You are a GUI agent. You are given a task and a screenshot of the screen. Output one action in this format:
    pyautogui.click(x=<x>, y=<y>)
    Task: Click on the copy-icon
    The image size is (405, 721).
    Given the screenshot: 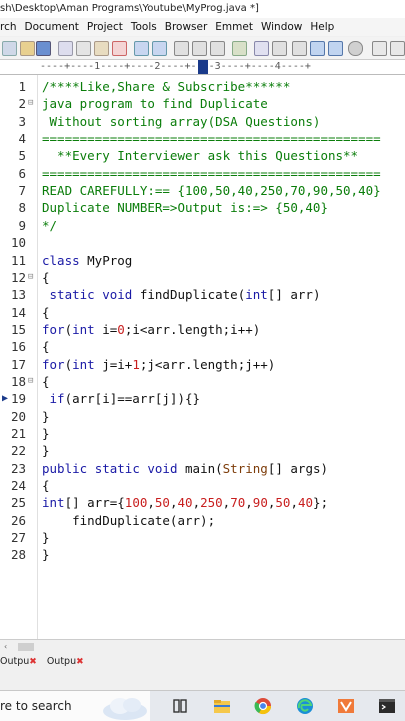 What is the action you would take?
    pyautogui.click(x=83, y=48)
    